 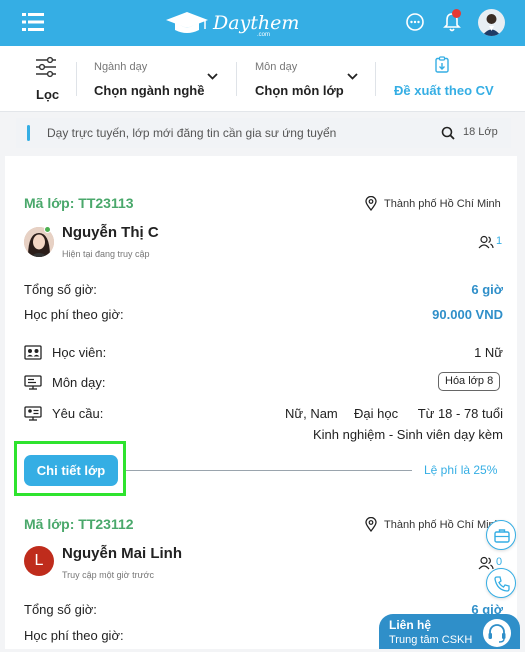 I want to click on applicant-count: 0, so click(x=499, y=562).